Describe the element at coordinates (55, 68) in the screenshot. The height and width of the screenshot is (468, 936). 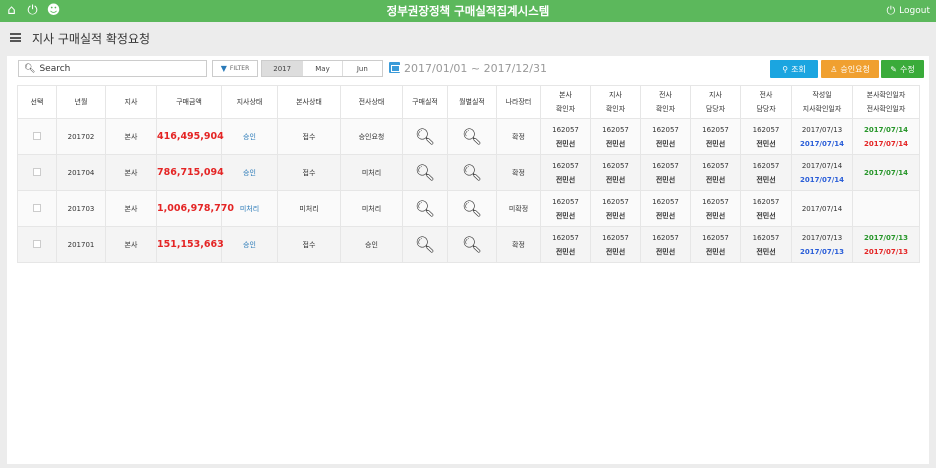
I see `search-placeholder: Search` at that location.